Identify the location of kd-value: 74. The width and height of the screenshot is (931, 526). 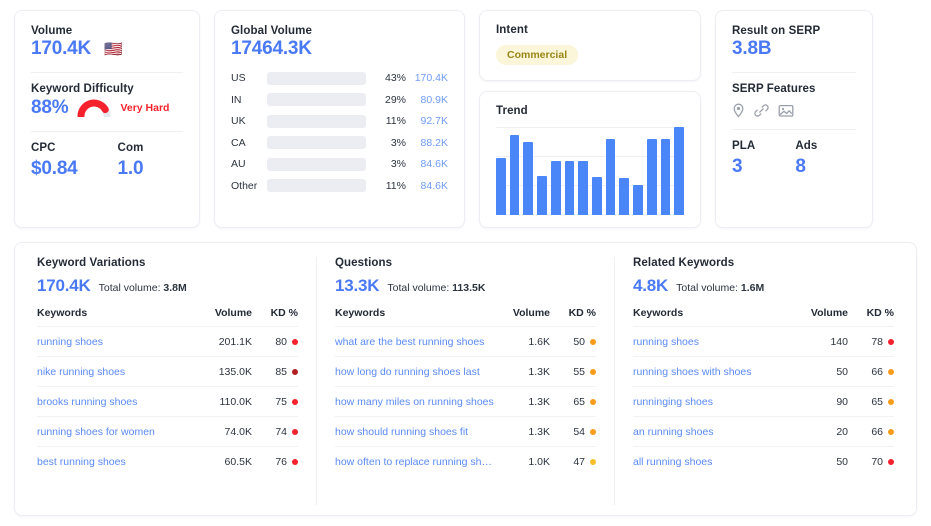
(281, 431).